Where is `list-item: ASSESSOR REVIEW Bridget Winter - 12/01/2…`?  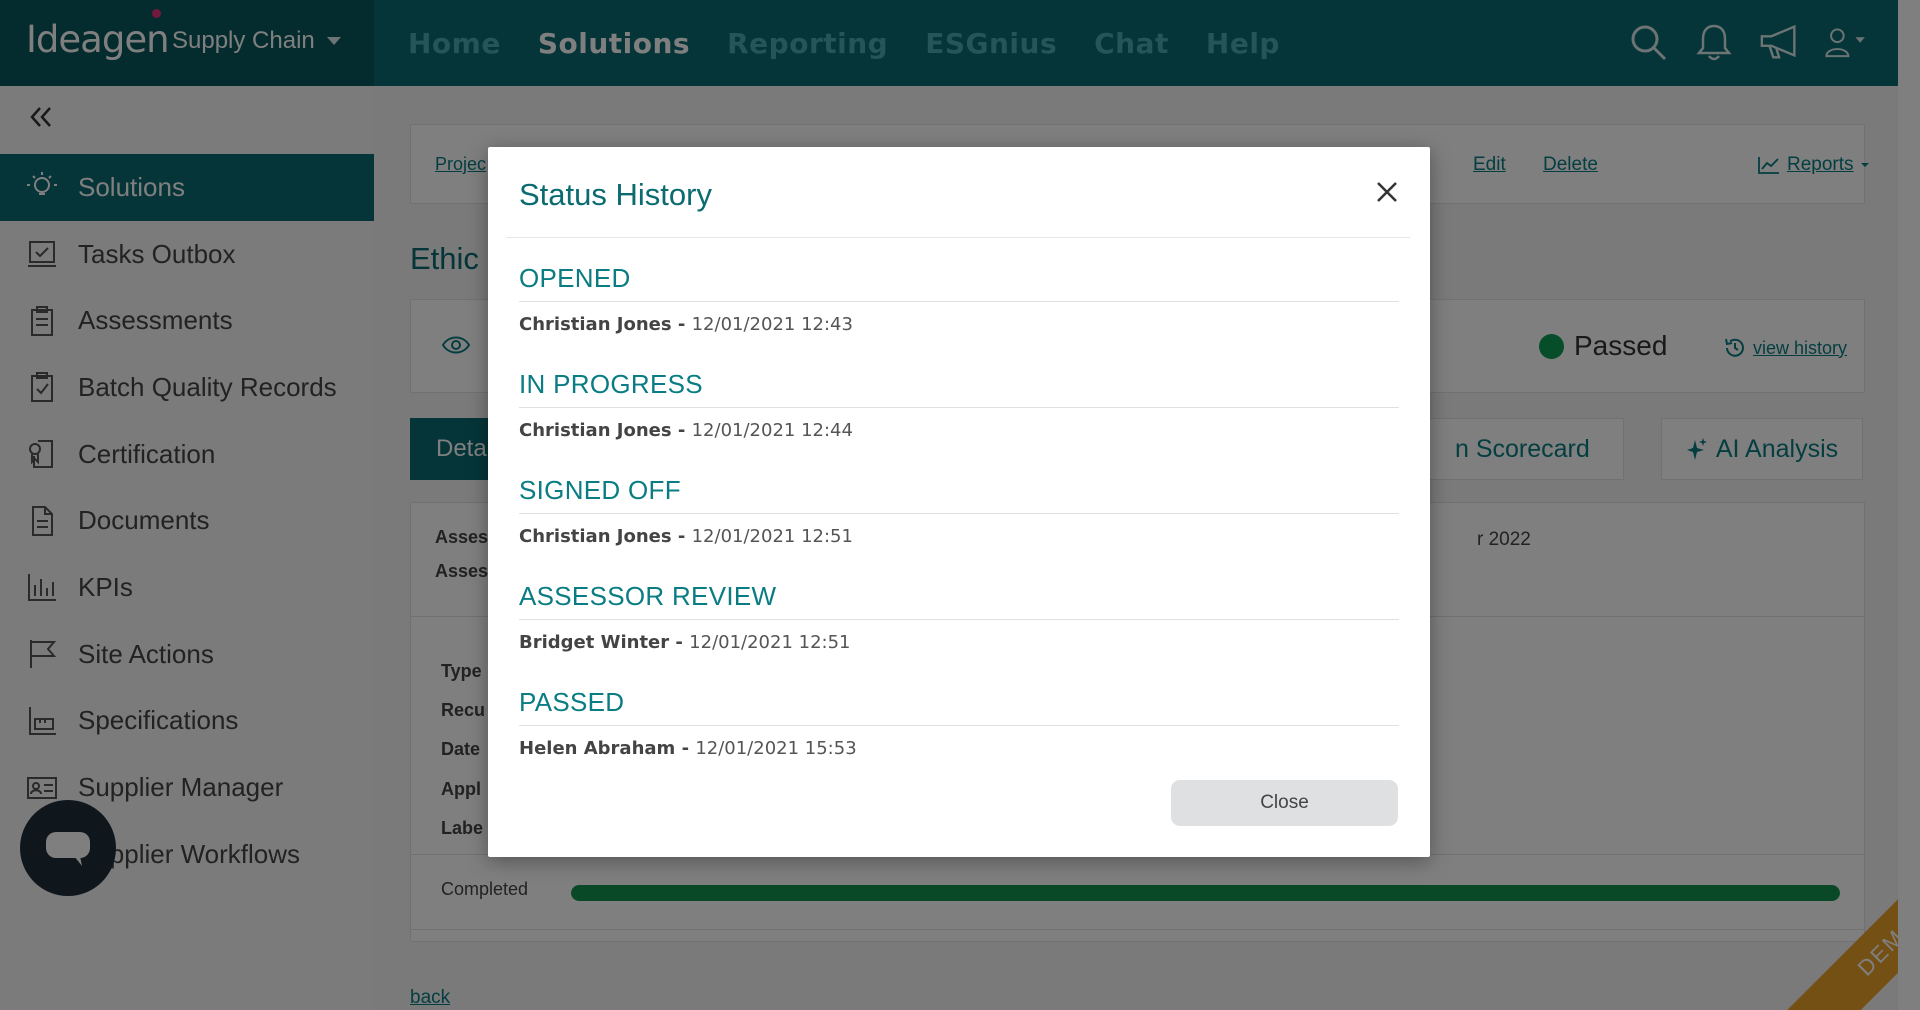 list-item: ASSESSOR REVIEW Bridget Winter - 12/01/2… is located at coordinates (959, 634).